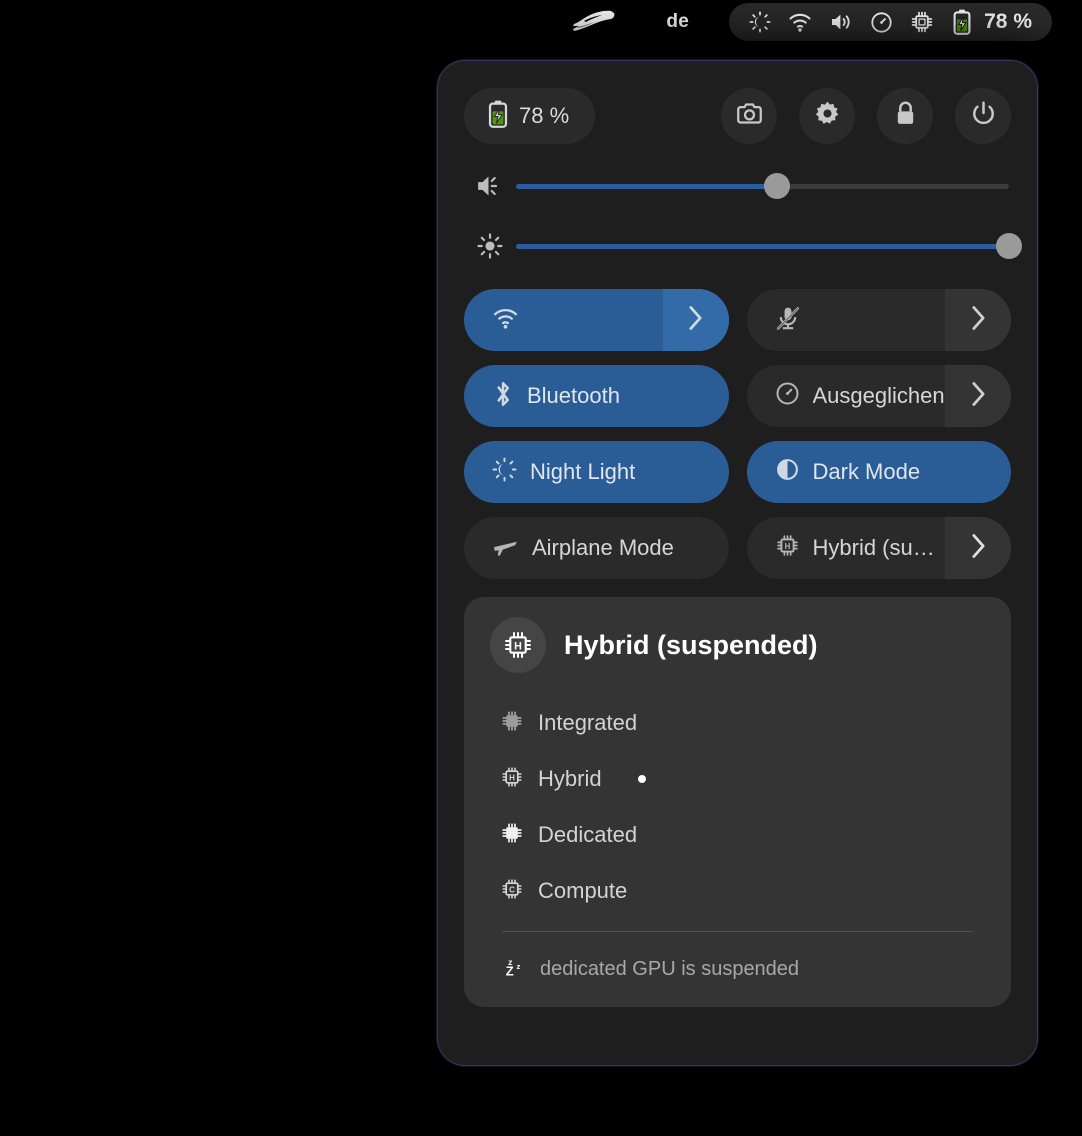 The height and width of the screenshot is (1136, 1082). I want to click on wifi-toggle-main, so click(563, 320).